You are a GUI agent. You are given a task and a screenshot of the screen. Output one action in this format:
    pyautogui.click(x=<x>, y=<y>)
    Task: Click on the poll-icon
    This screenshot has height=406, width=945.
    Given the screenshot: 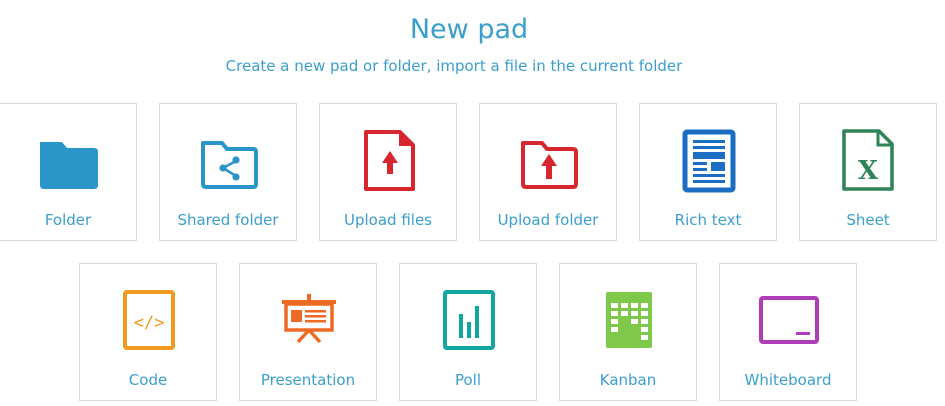 What is the action you would take?
    pyautogui.click(x=469, y=321)
    